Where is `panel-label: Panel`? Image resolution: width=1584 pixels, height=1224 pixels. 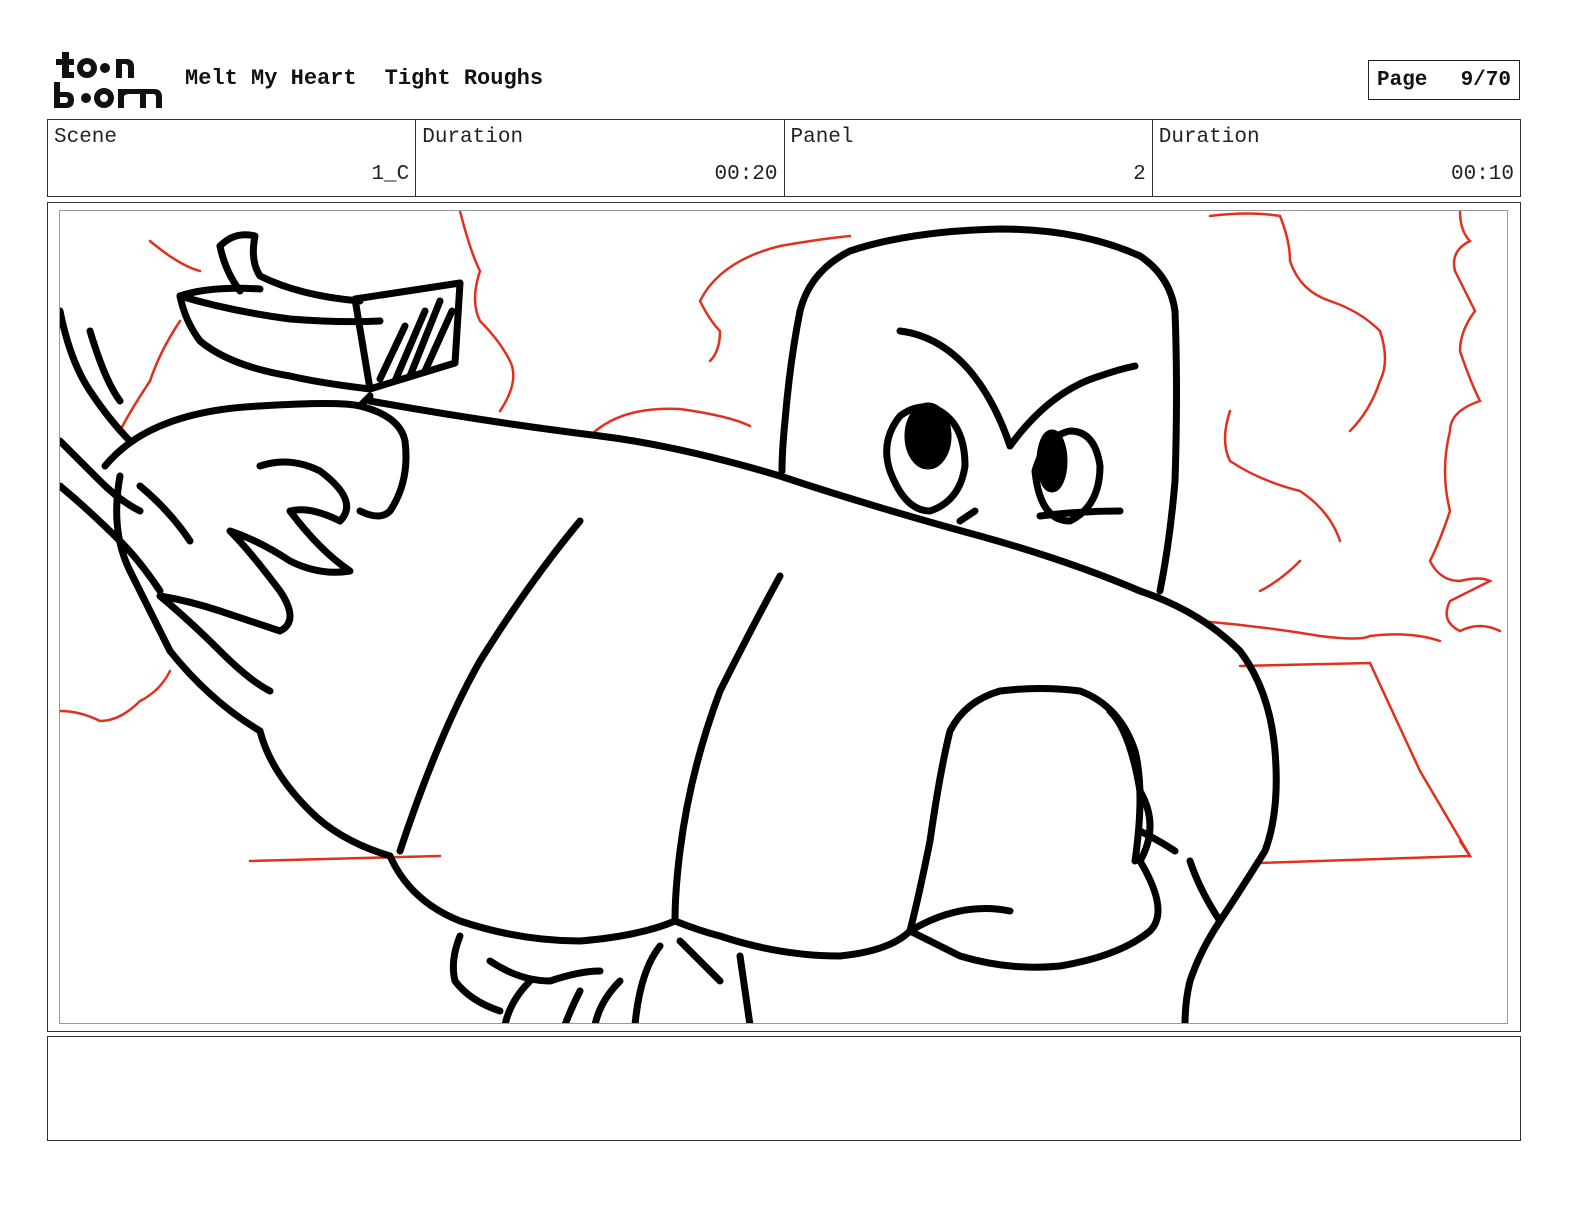
panel-label: Panel is located at coordinates (822, 137).